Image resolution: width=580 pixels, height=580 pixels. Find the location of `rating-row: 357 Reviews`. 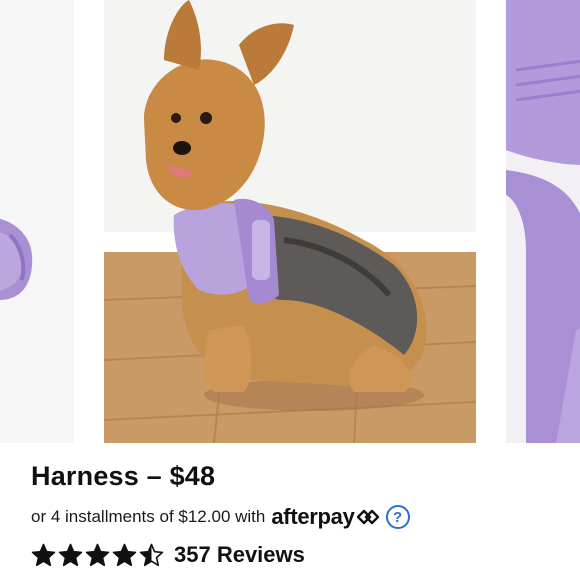

rating-row: 357 Reviews is located at coordinates (295, 555).